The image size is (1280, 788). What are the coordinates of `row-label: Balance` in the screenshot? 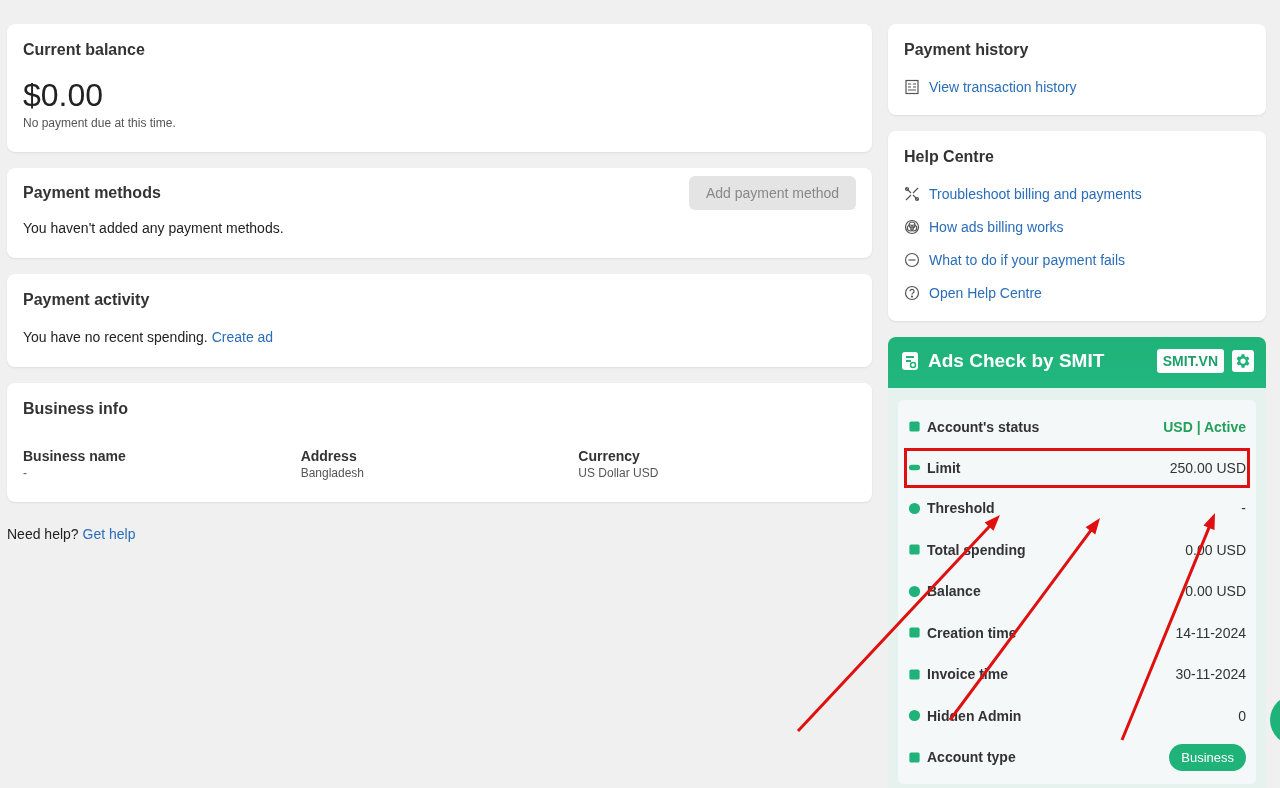 It's located at (954, 591).